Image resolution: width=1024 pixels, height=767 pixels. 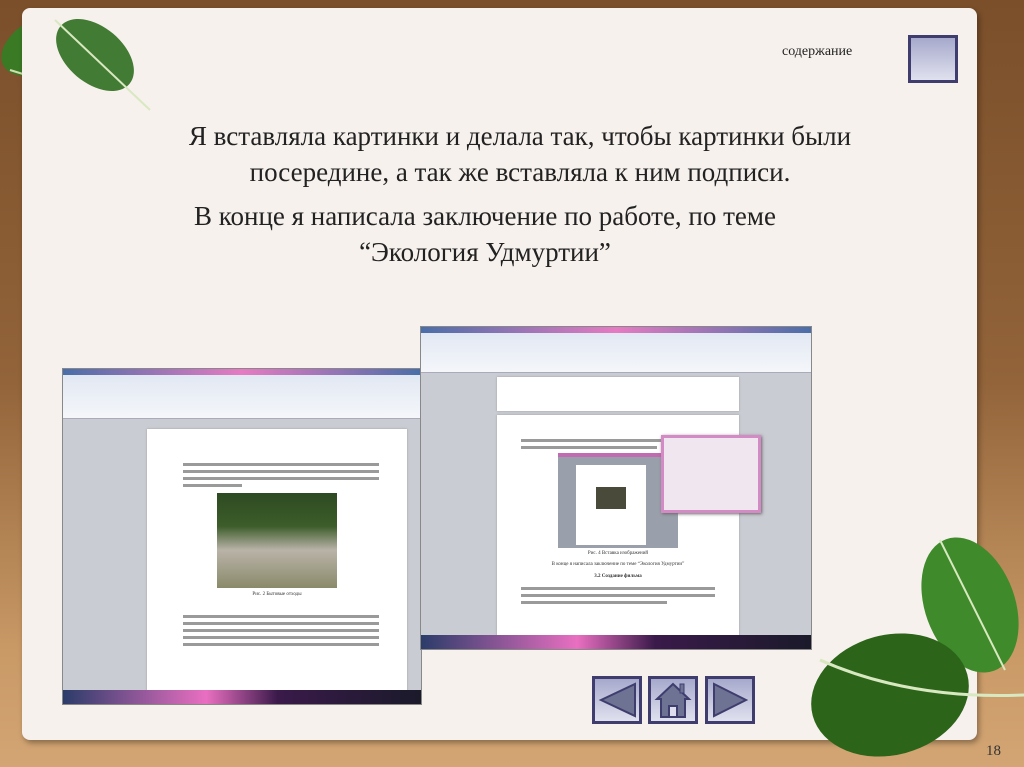 I want to click on home-button, so click(x=673, y=700).